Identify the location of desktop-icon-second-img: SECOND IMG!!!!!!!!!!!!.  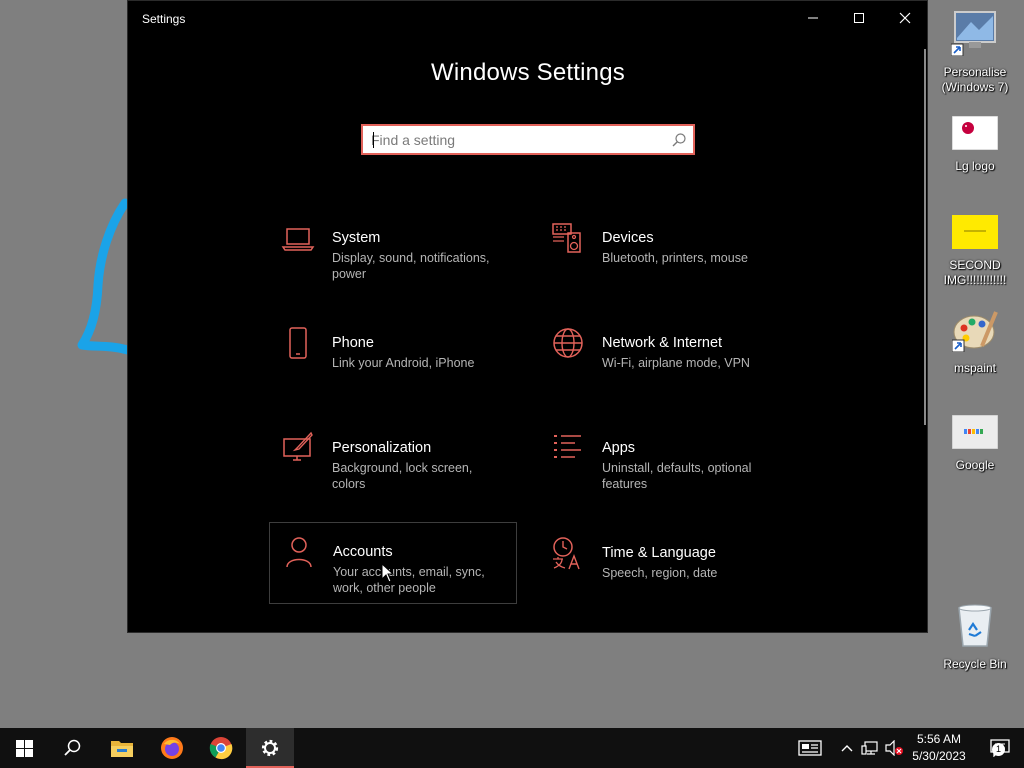
(975, 251).